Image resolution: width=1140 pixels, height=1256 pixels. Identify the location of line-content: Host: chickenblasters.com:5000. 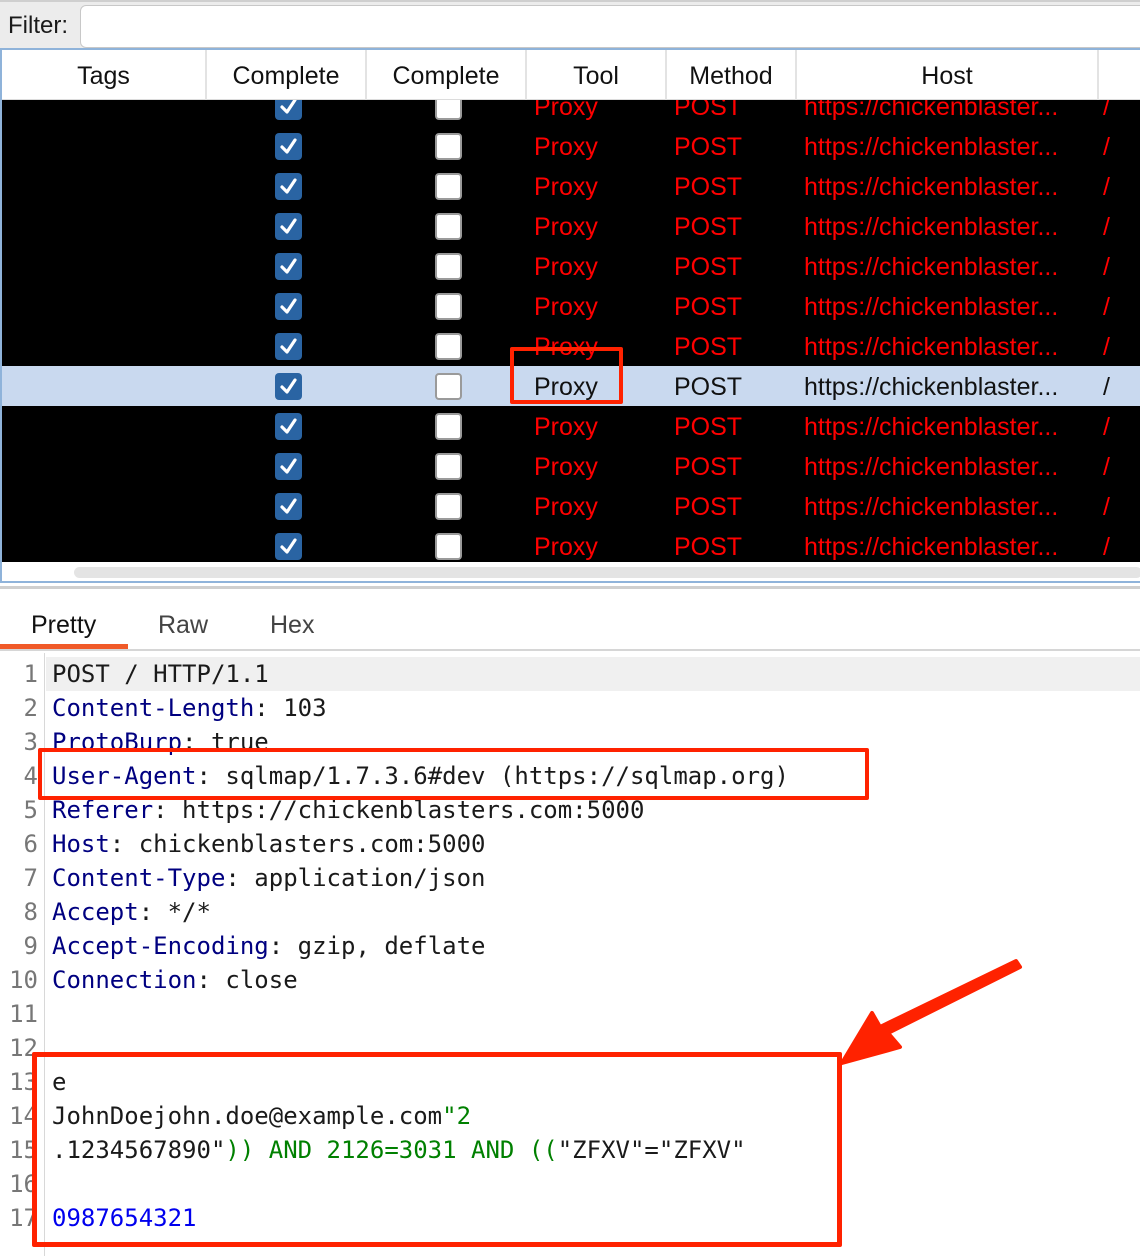
(268, 844).